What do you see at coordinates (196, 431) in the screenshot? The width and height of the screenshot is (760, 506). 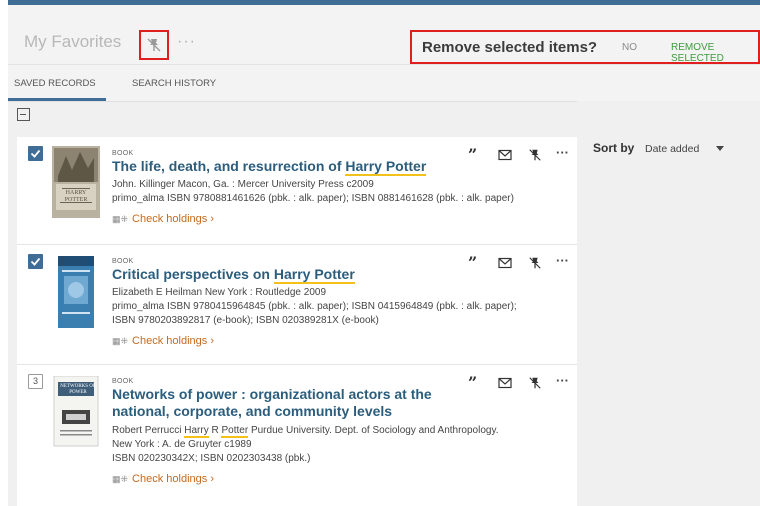 I see `author-highlight: Harry` at bounding box center [196, 431].